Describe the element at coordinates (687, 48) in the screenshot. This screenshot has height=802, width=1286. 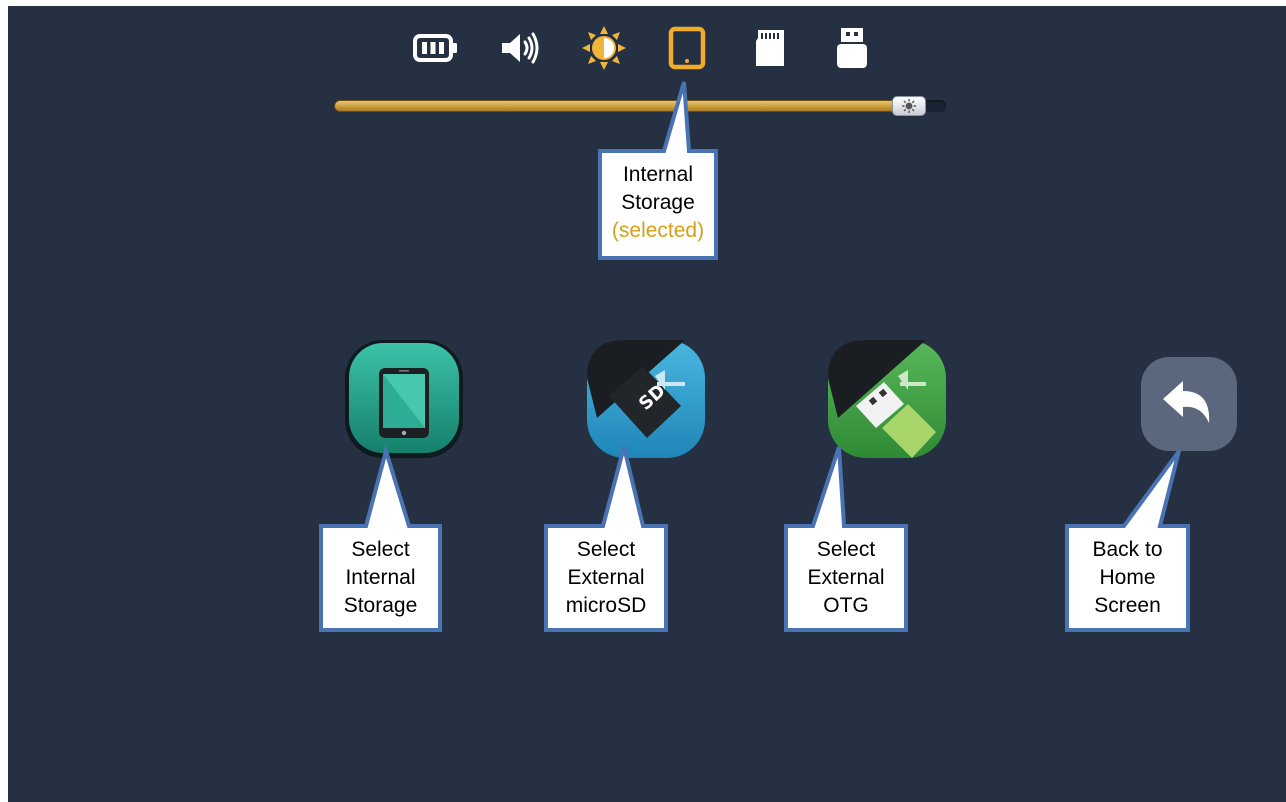
I see `tablet-storage-icon` at that location.